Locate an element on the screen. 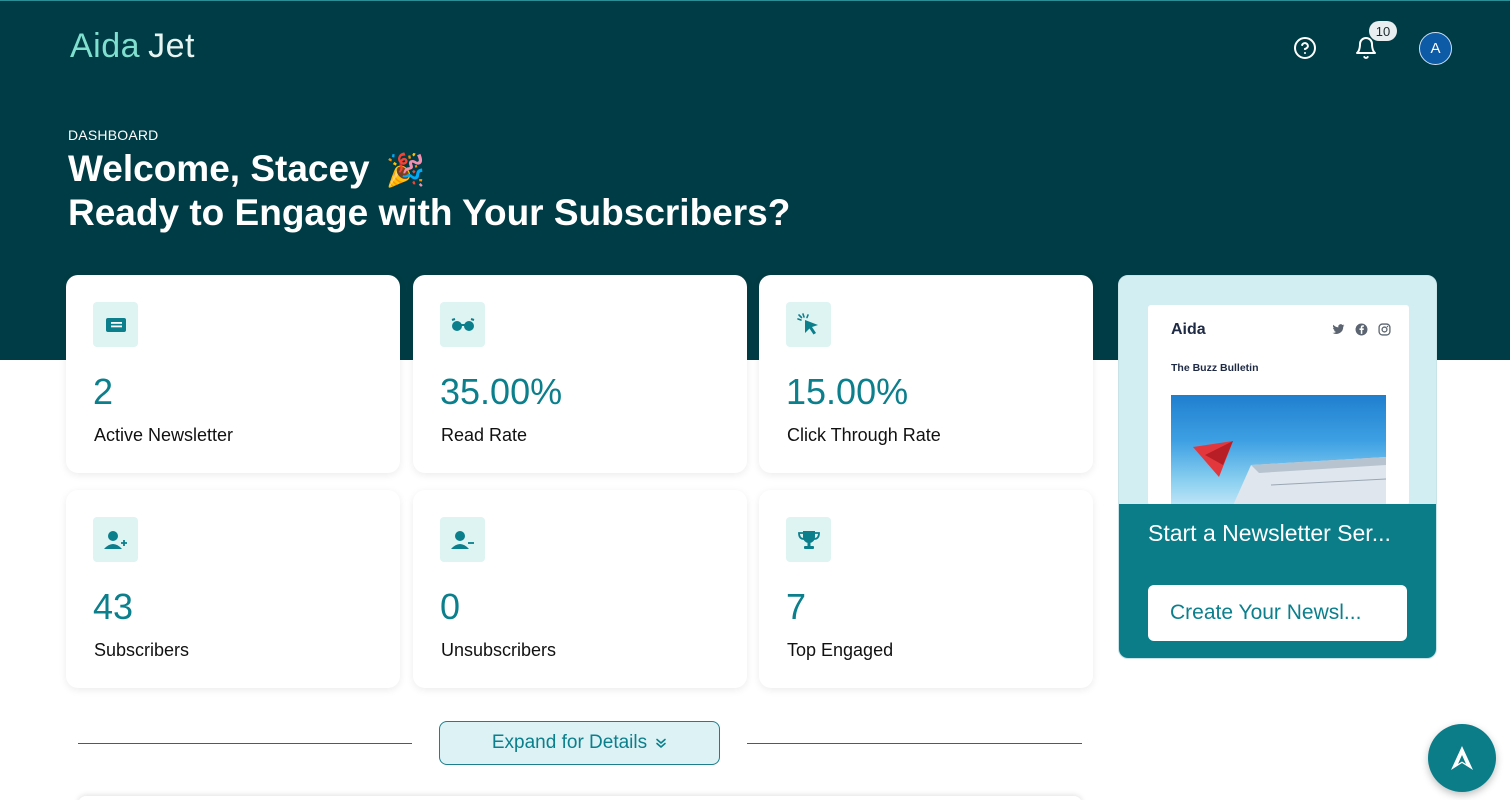 The image size is (1510, 800). welcome-heading: Welcome, Stacey 🎉 is located at coordinates (247, 169).